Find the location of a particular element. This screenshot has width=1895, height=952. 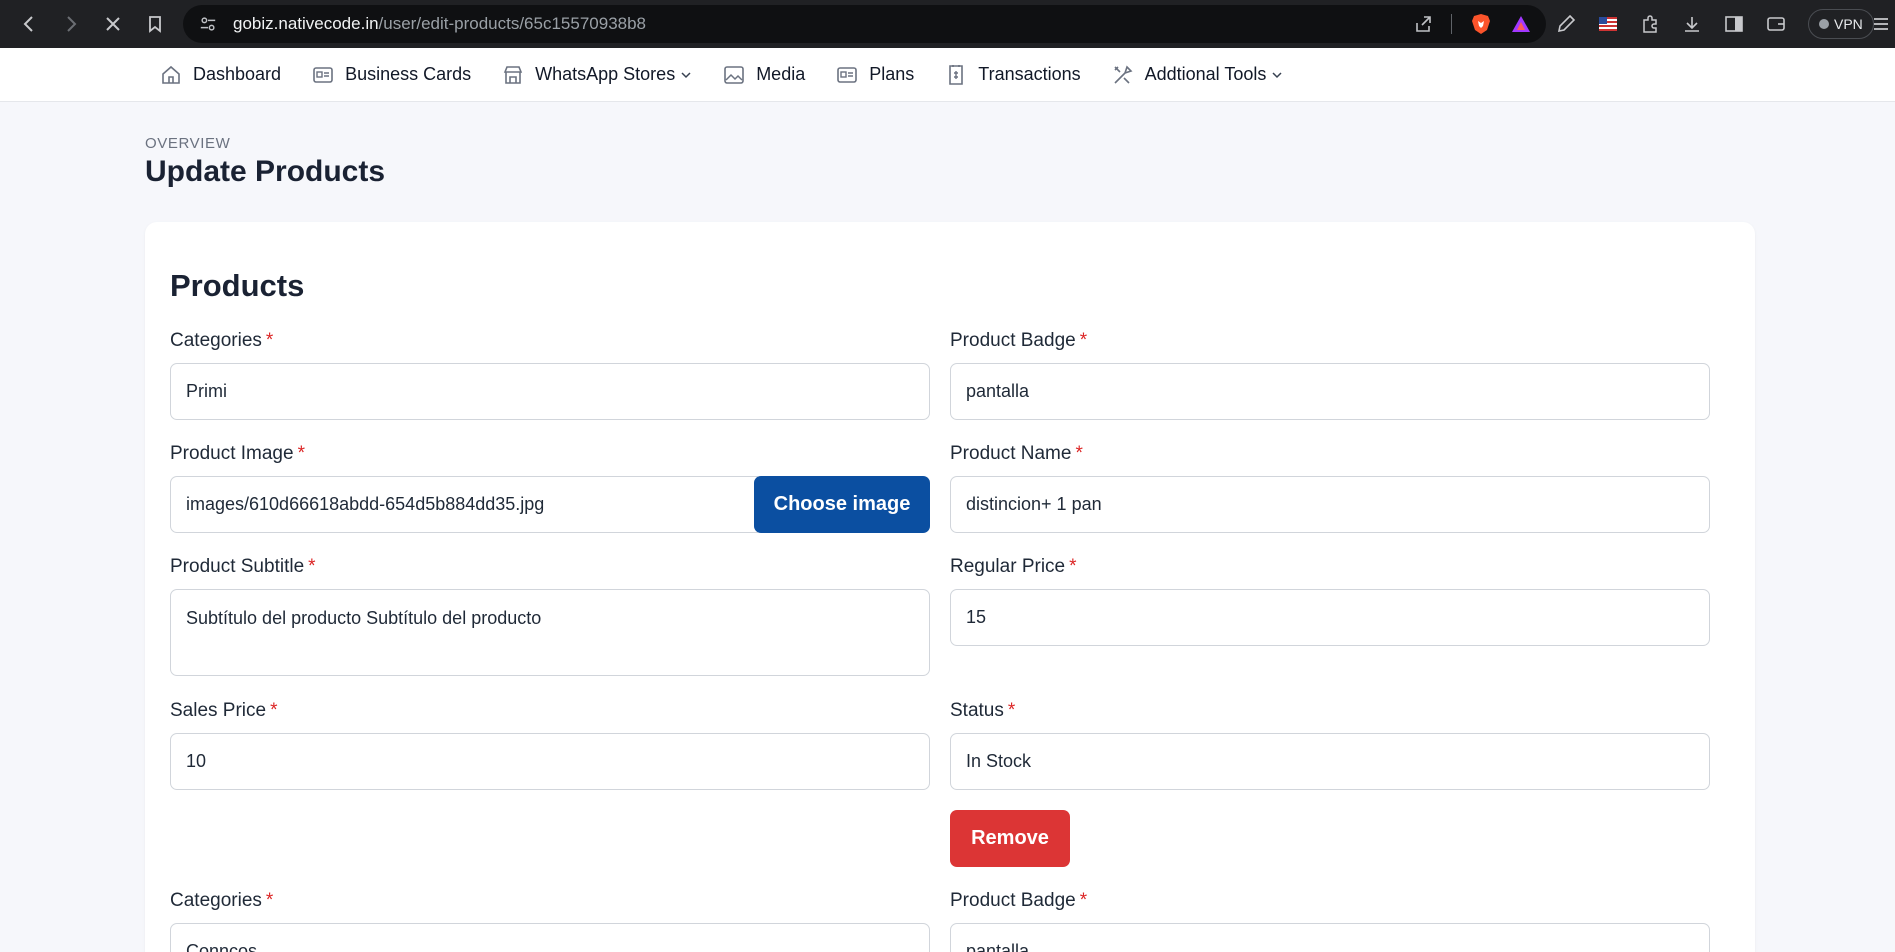

nav-item-label: Plans is located at coordinates (892, 74).